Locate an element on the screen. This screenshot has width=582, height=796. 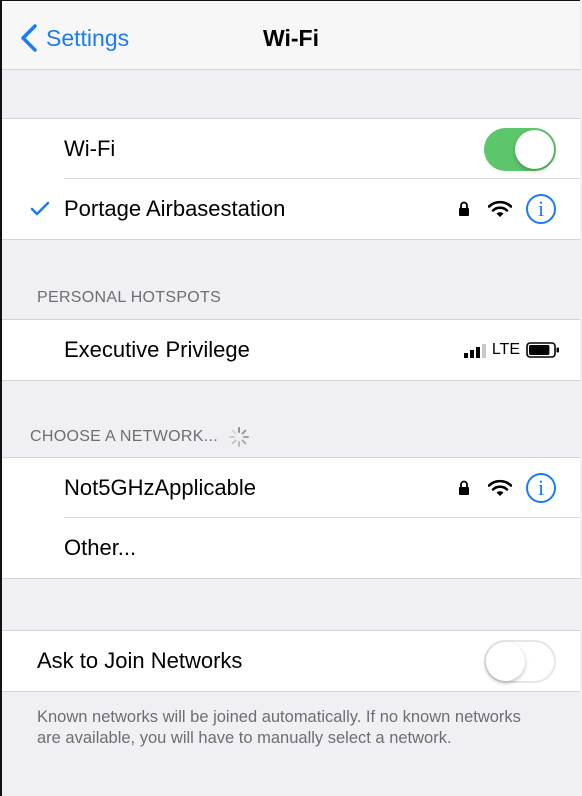
hotspot-name: Executive Privilege is located at coordinates (157, 349).